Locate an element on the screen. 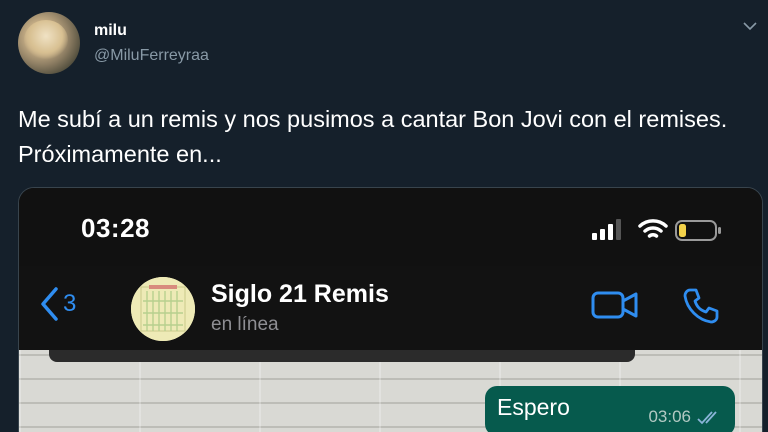 The height and width of the screenshot is (432, 768). message-time: 03:06 is located at coordinates (669, 416).